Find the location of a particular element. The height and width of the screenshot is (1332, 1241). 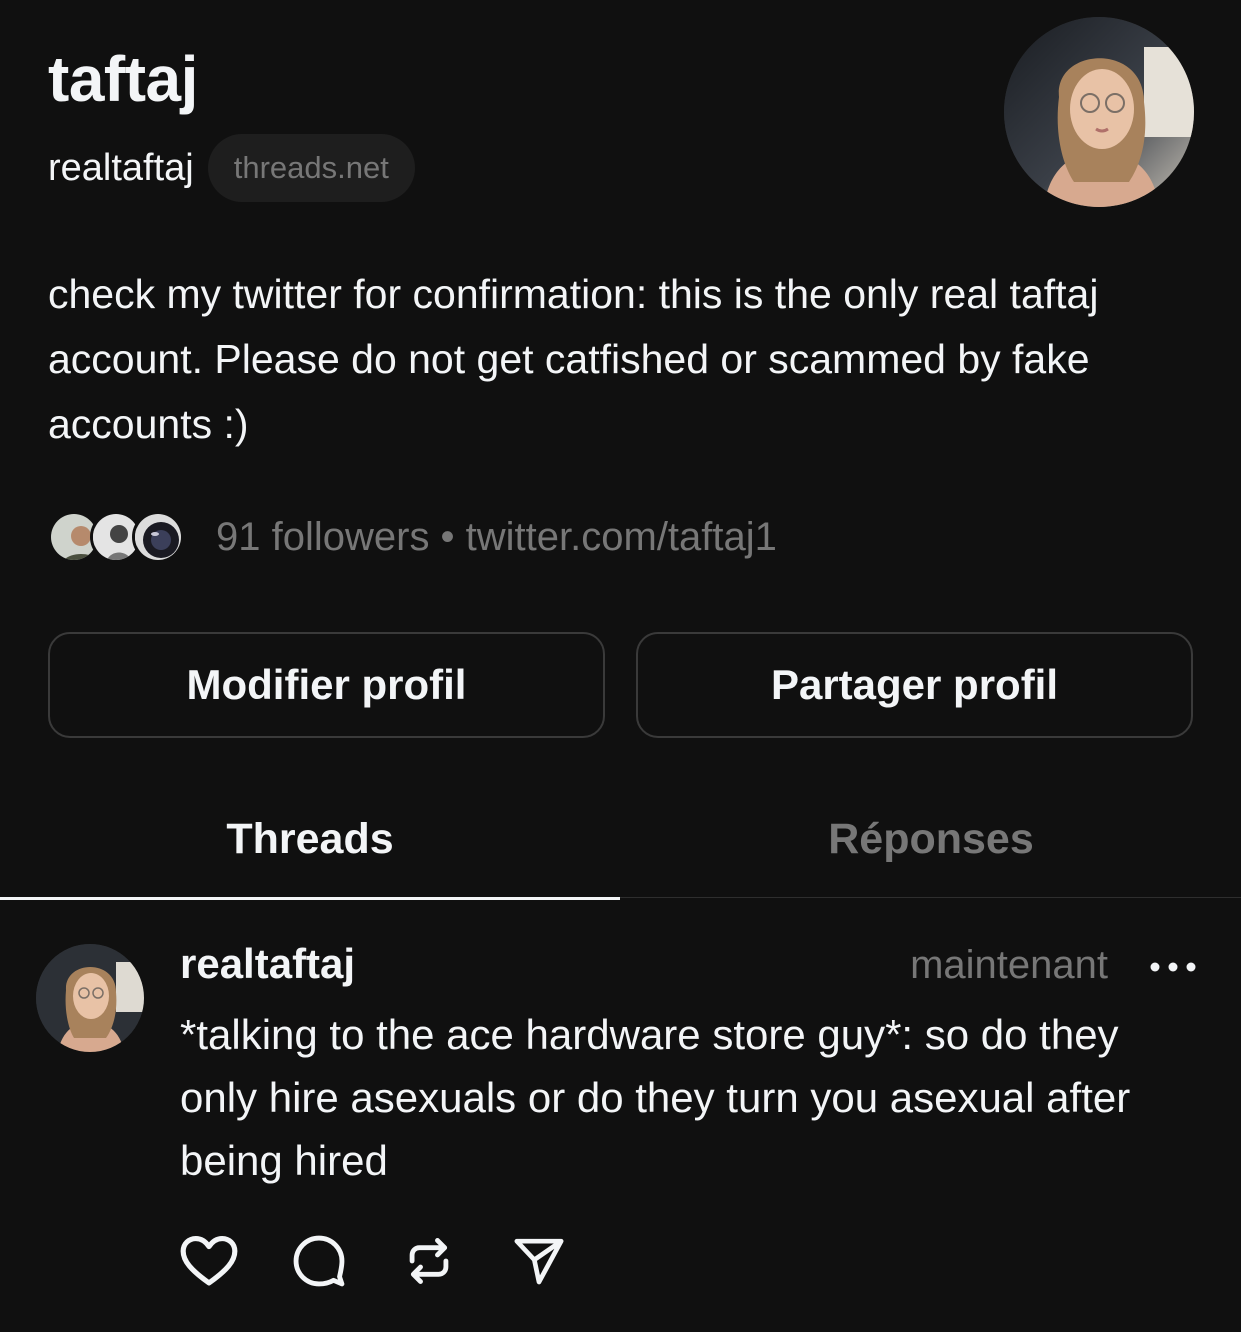

post-timestamp: maintenant is located at coordinates (1009, 965).